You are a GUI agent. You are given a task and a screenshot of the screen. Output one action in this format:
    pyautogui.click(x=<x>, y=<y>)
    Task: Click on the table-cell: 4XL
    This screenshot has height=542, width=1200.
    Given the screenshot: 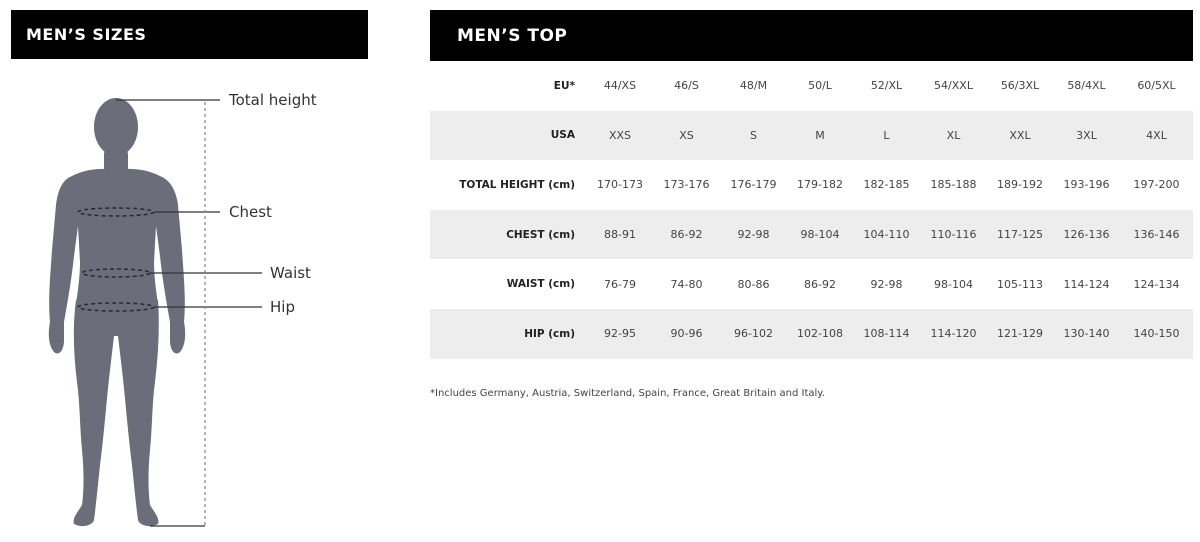 What is the action you would take?
    pyautogui.click(x=1156, y=135)
    